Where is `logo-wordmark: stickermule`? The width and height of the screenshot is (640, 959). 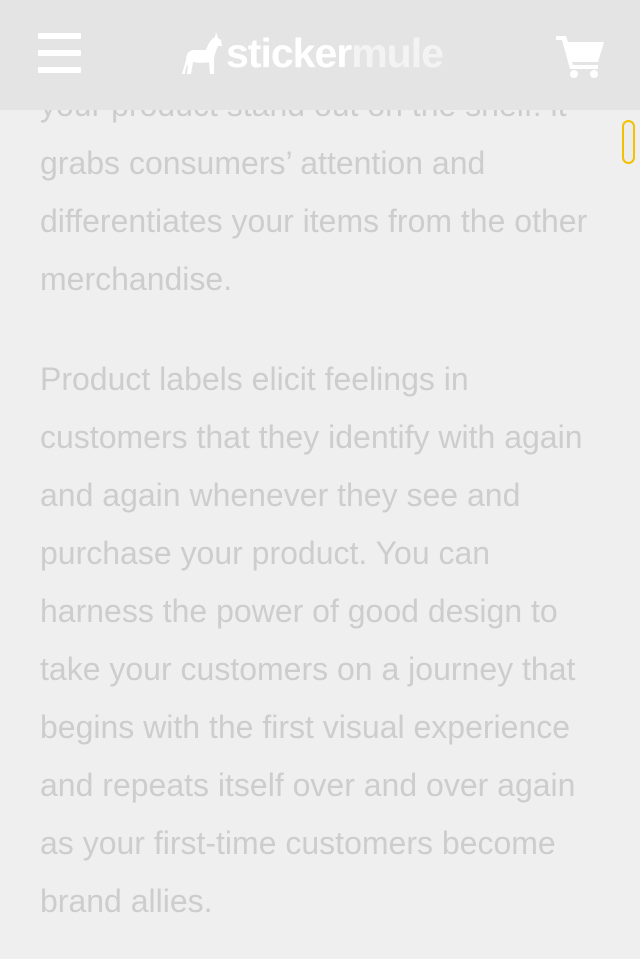 logo-wordmark: stickermule is located at coordinates (335, 53).